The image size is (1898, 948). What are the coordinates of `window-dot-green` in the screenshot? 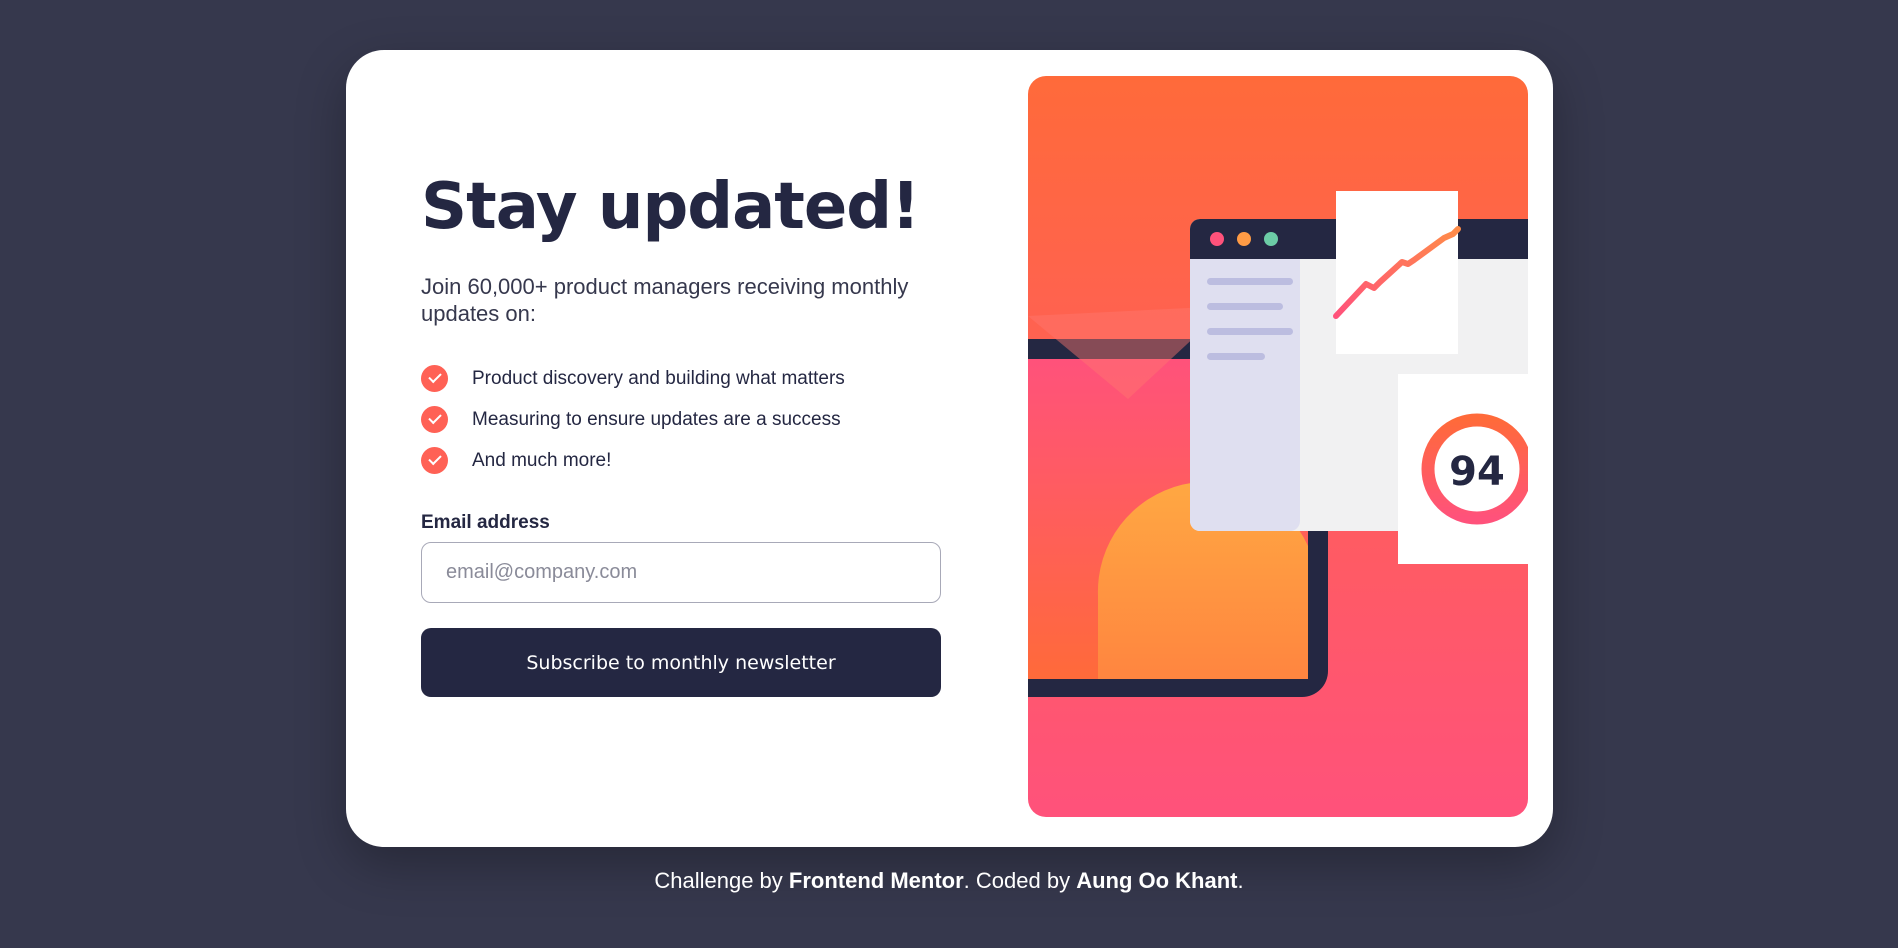 It's located at (1271, 239).